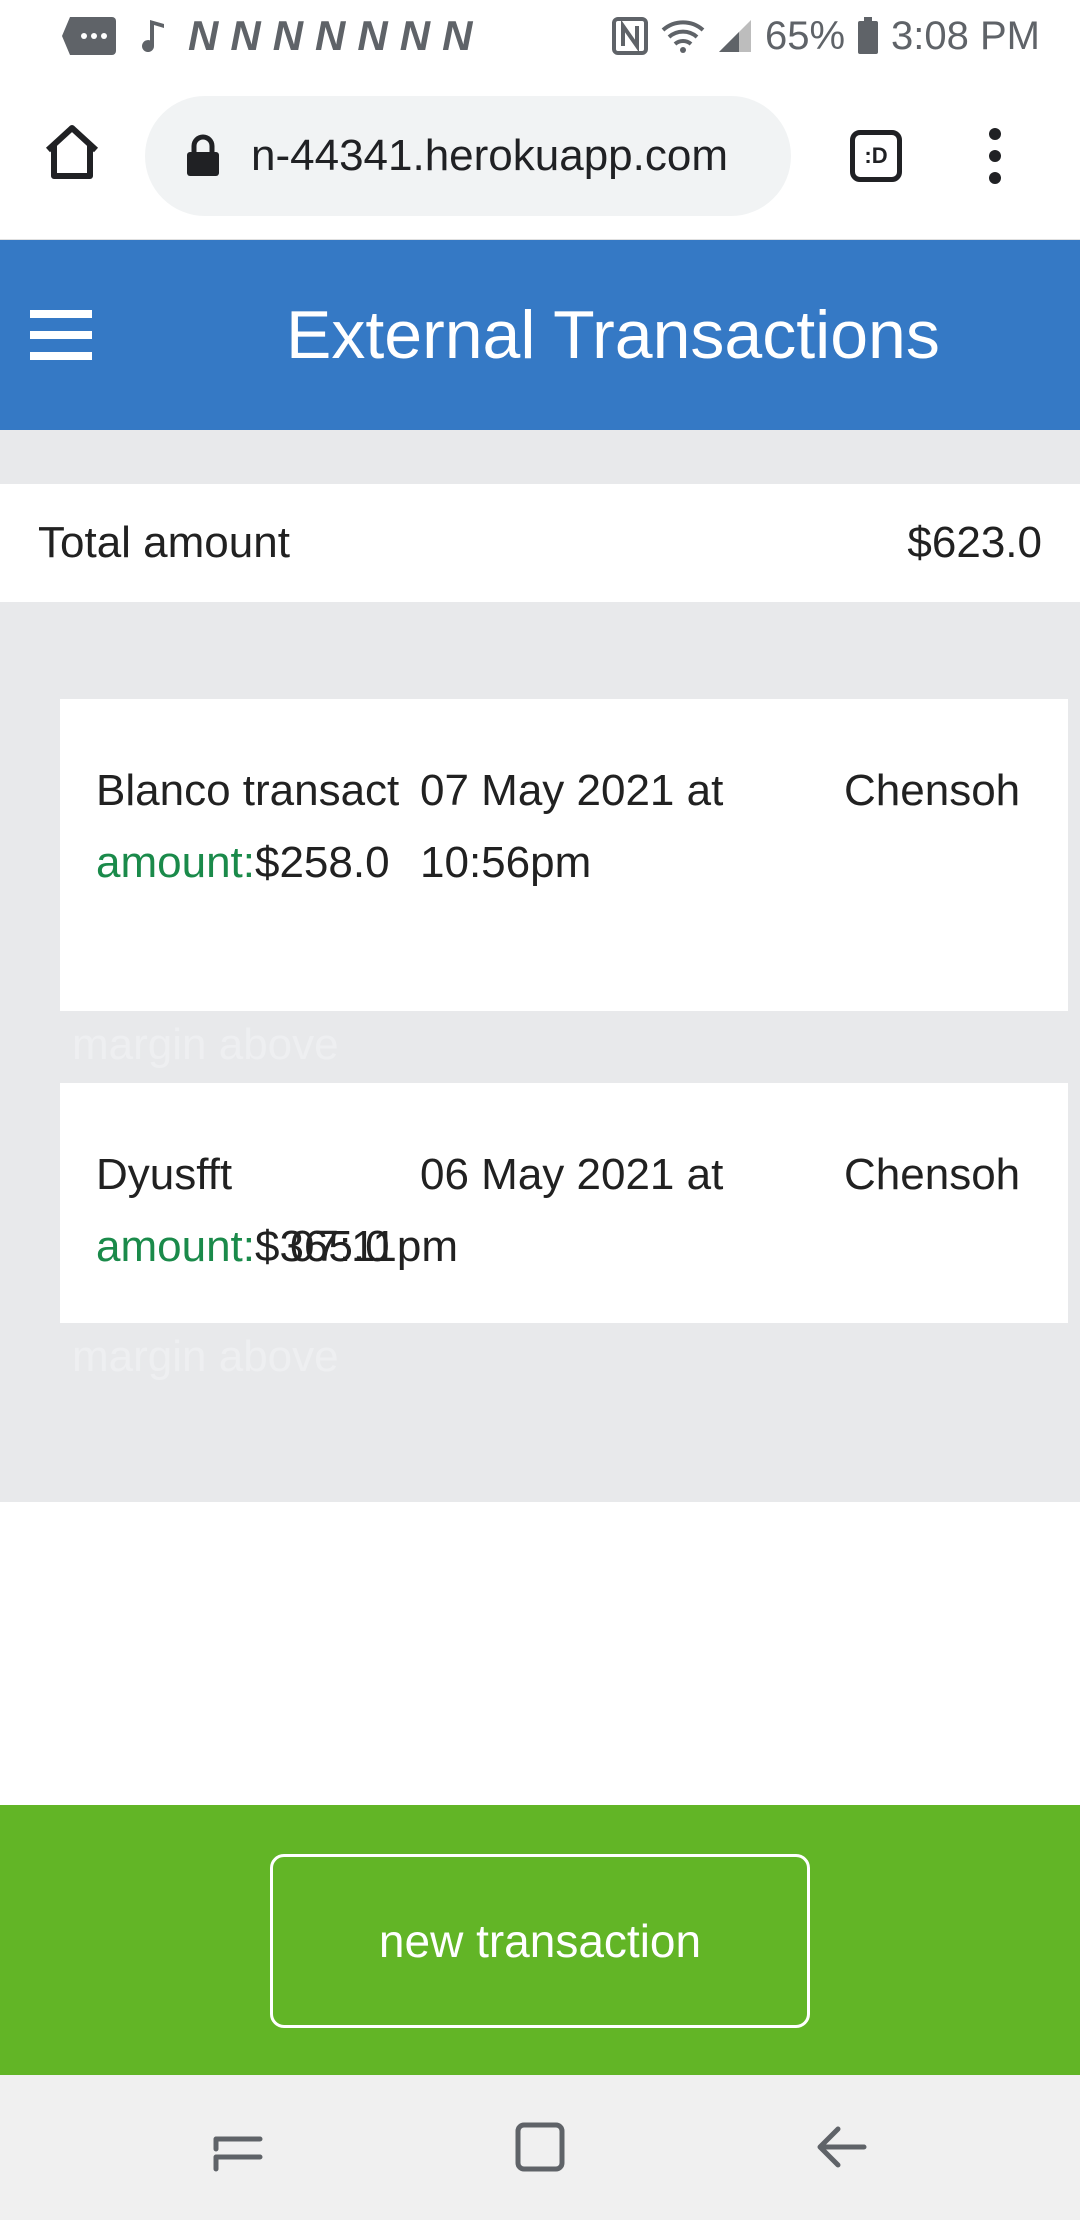  I want to click on status-left: NNNNNNN, so click(266, 36).